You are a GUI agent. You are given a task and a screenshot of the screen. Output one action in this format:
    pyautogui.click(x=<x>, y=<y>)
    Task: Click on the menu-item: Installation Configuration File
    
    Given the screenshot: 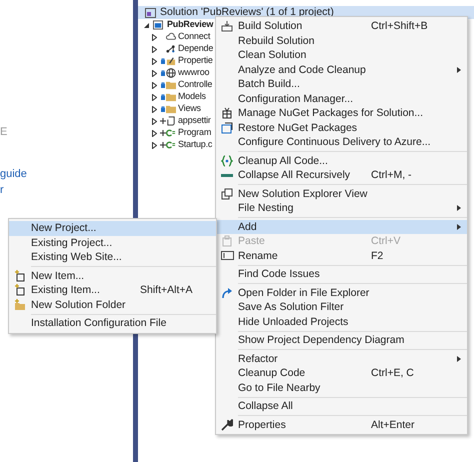 What is the action you would take?
    pyautogui.click(x=112, y=323)
    